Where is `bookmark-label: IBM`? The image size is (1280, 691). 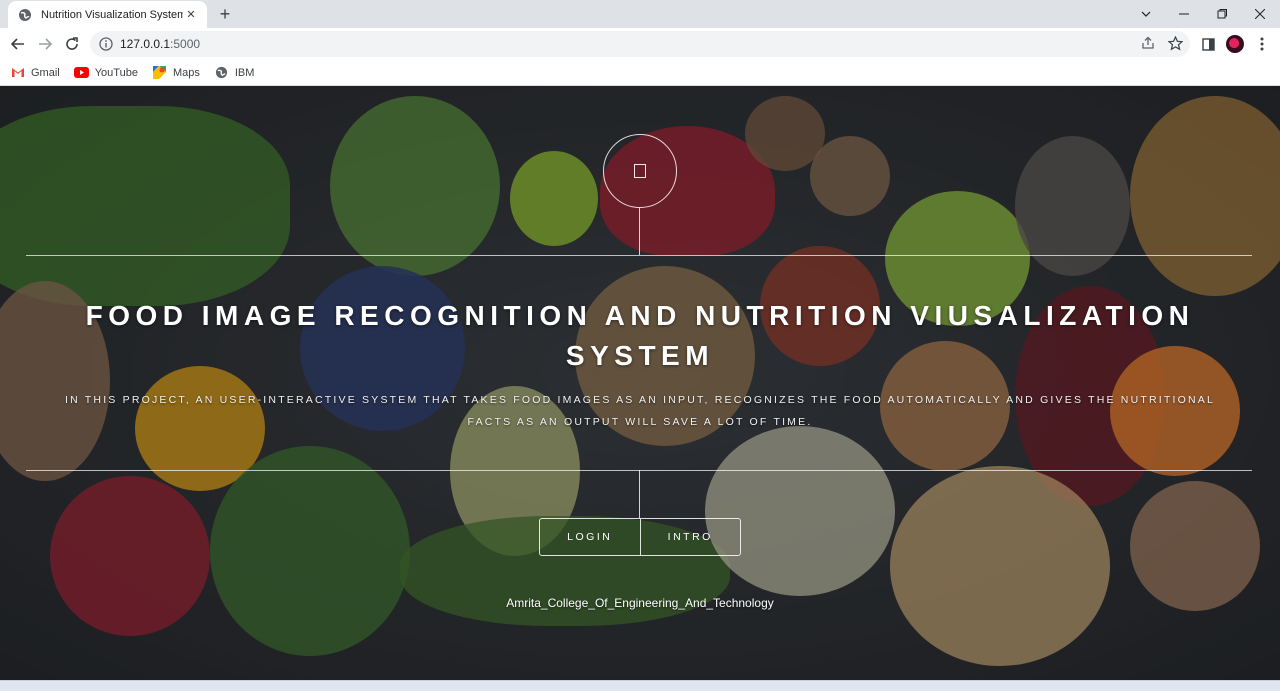 bookmark-label: IBM is located at coordinates (244, 72).